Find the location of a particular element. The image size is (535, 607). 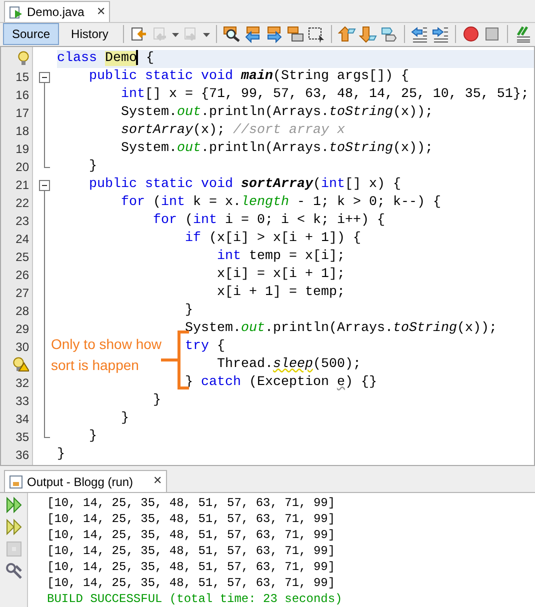

line-number: 36 is located at coordinates (22, 455).